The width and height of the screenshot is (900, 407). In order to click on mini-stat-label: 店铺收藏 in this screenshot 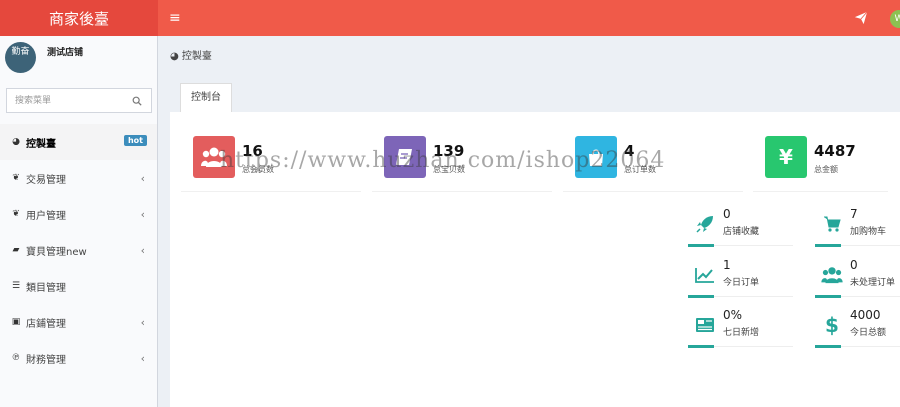, I will do `click(741, 232)`.